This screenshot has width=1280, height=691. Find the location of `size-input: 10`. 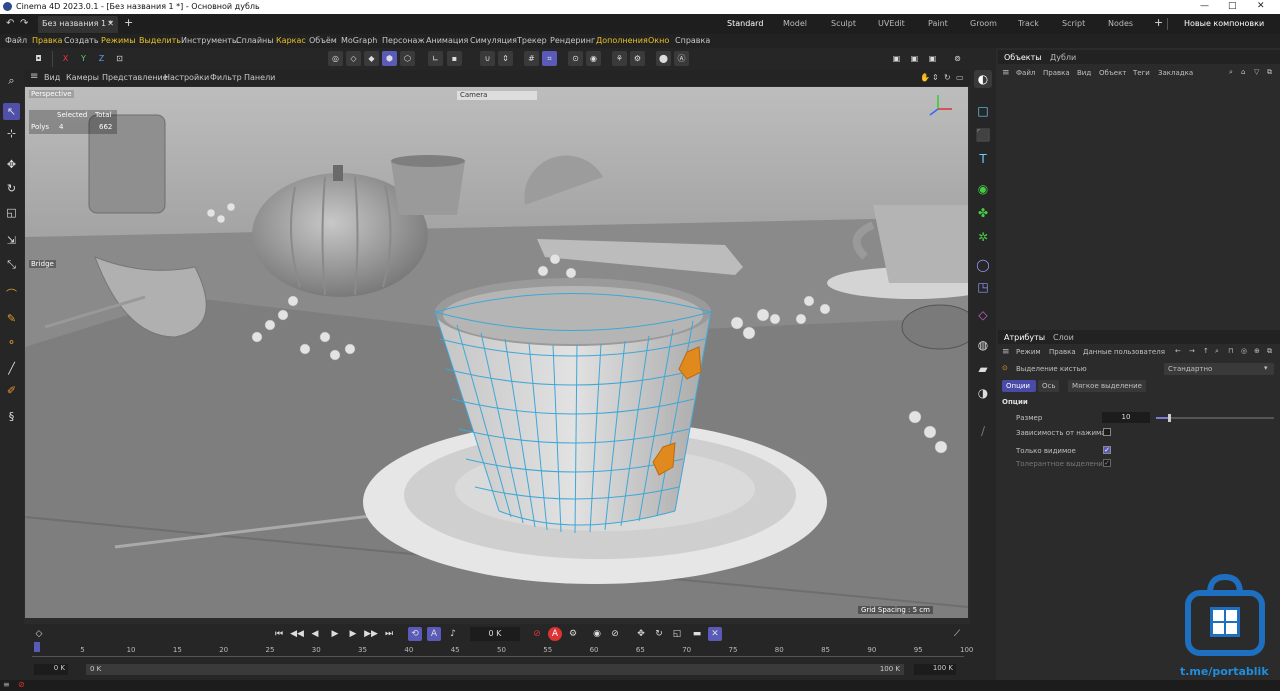

size-input: 10 is located at coordinates (1126, 417).